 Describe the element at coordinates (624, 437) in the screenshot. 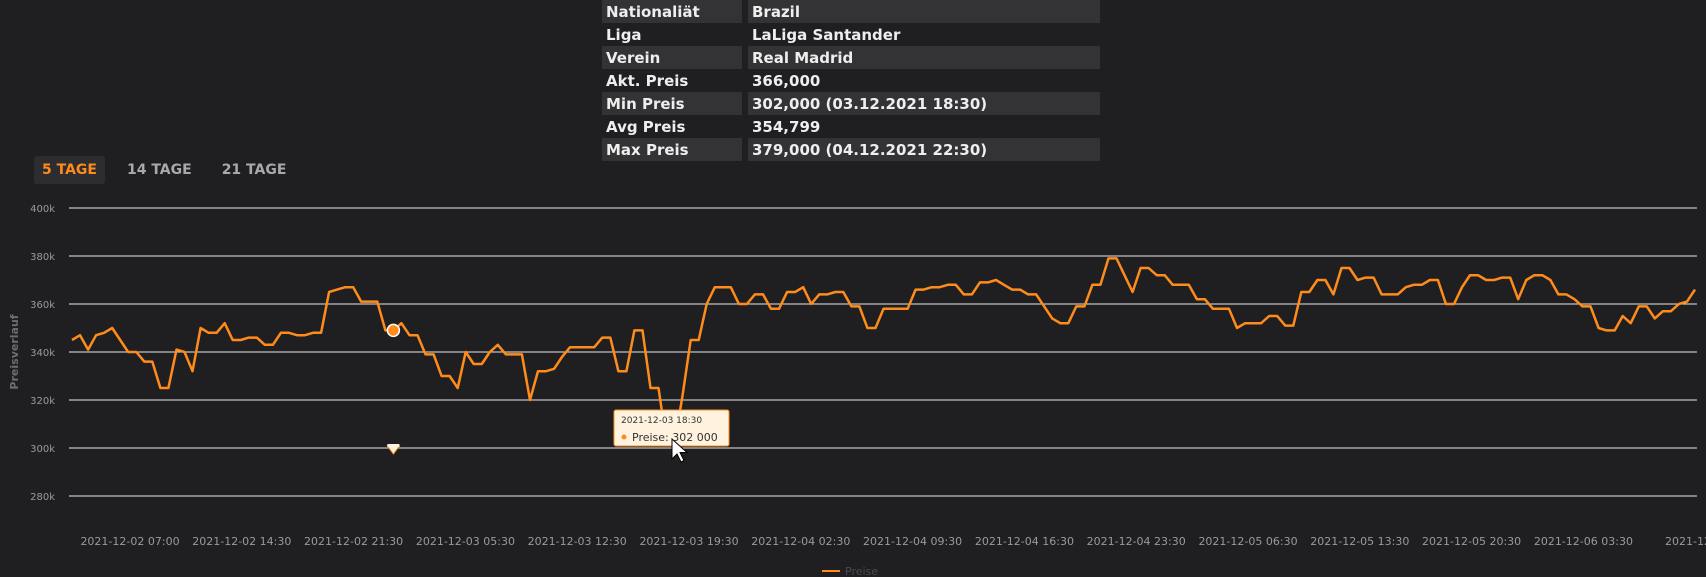

I see `tooltip-dot` at that location.